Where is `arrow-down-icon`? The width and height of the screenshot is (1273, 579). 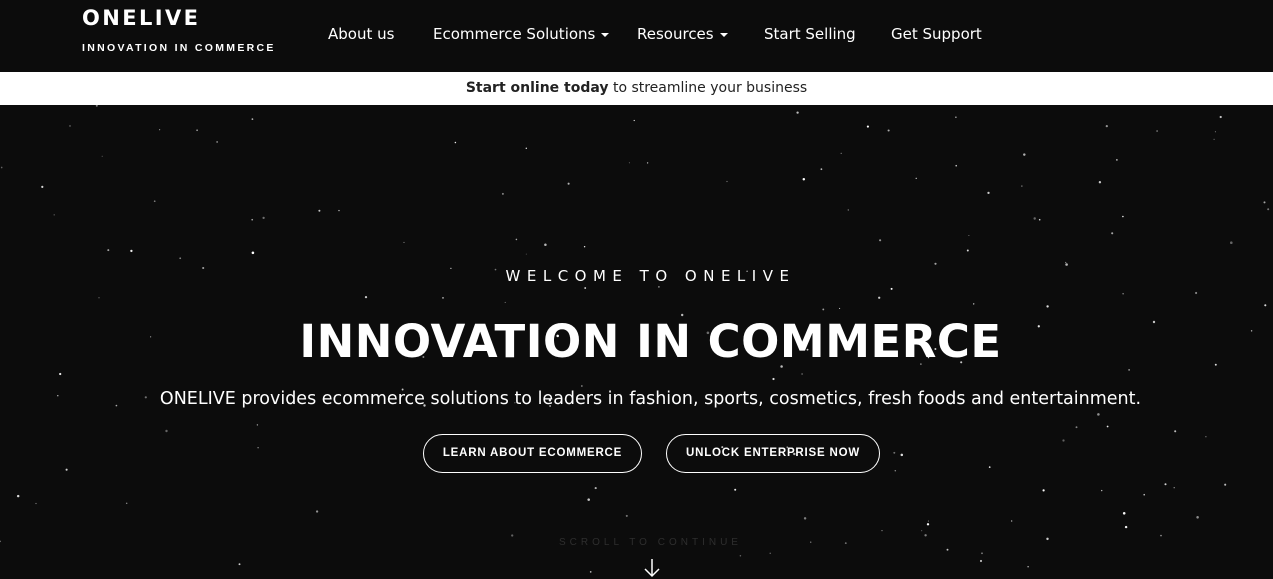
arrow-down-icon is located at coordinates (652, 568).